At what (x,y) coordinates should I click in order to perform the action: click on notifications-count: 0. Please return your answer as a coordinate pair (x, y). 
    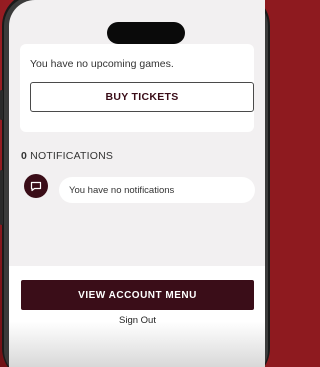
    Looking at the image, I should click on (24, 156).